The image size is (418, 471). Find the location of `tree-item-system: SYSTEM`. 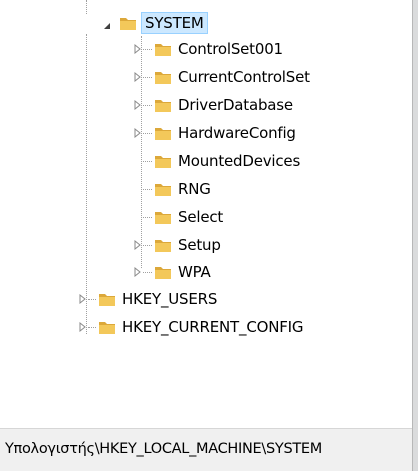

tree-item-system: SYSTEM is located at coordinates (163, 23).